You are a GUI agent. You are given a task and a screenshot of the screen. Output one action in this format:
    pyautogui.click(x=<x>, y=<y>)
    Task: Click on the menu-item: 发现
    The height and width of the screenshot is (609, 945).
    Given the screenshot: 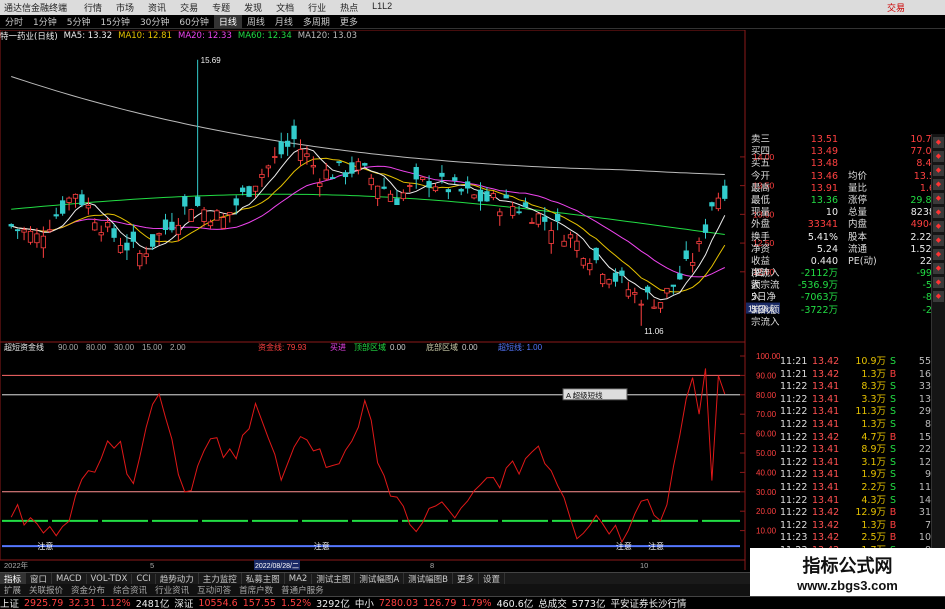 What is the action you would take?
    pyautogui.click(x=253, y=7)
    